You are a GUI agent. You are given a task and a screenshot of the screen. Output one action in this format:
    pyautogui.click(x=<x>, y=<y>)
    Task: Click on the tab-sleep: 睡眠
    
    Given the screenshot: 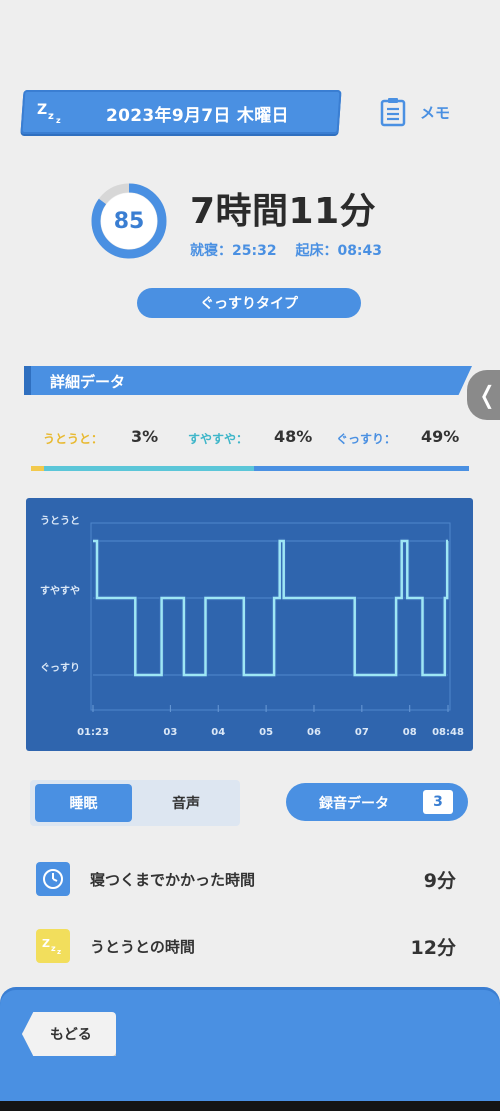 What is the action you would take?
    pyautogui.click(x=83, y=803)
    